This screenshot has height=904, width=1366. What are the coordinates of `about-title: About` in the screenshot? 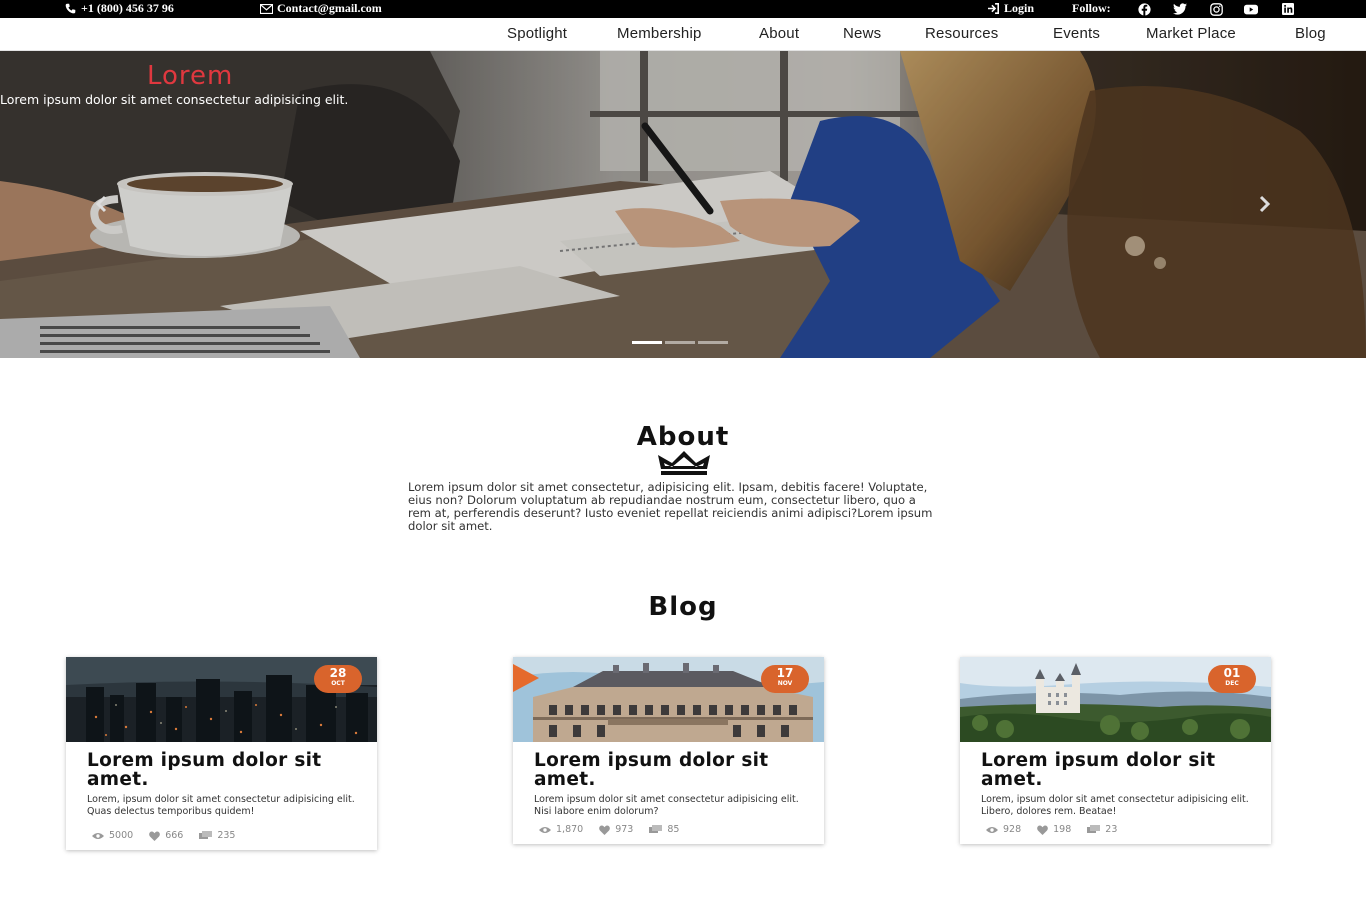 It's located at (683, 437).